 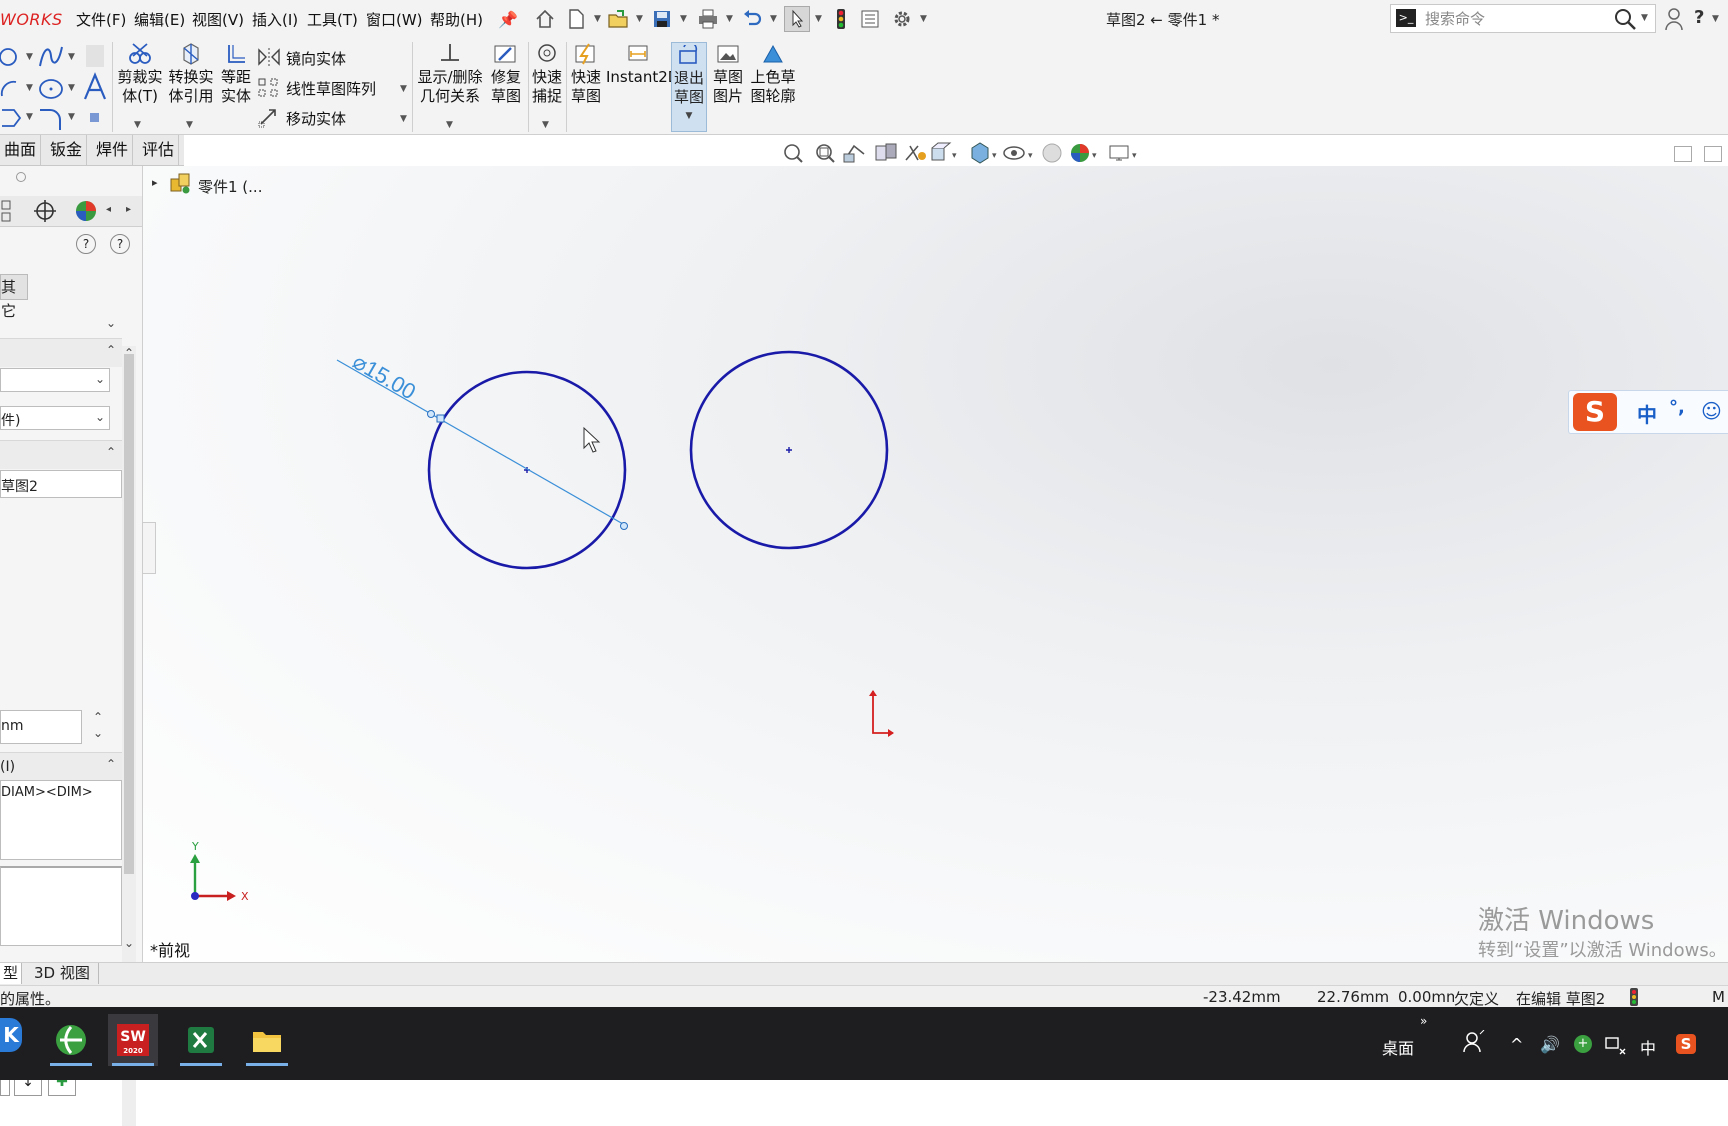 I want to click on diameter-dimension-label: ⌀15.00, so click(x=385, y=377).